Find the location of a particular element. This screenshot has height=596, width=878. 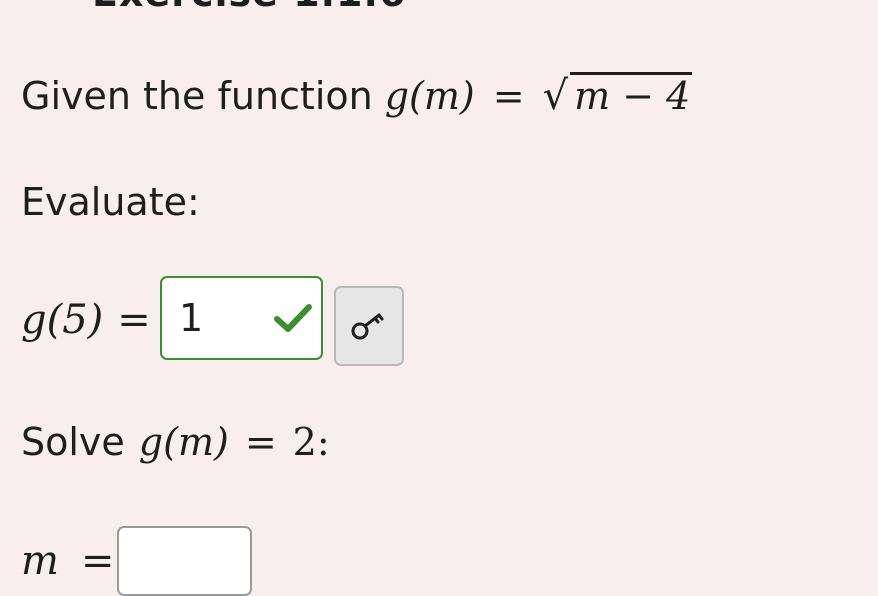

m-answer-input is located at coordinates (184, 561).